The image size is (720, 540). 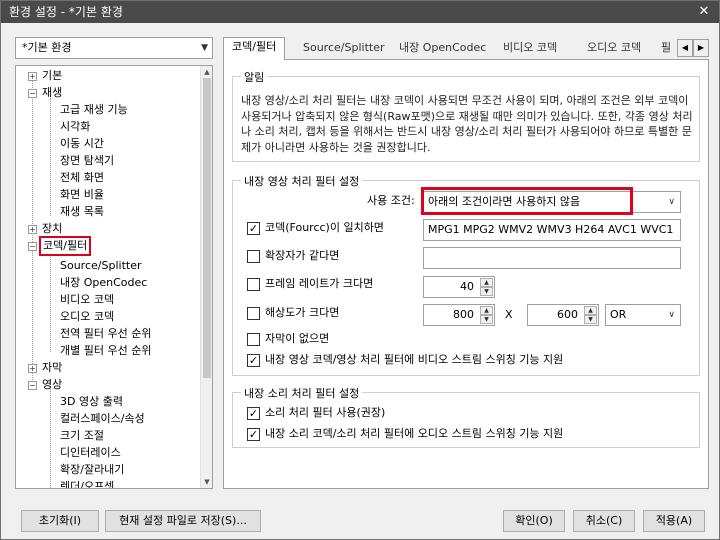 I want to click on tab-scroll: ◀ ▶, so click(x=693, y=48).